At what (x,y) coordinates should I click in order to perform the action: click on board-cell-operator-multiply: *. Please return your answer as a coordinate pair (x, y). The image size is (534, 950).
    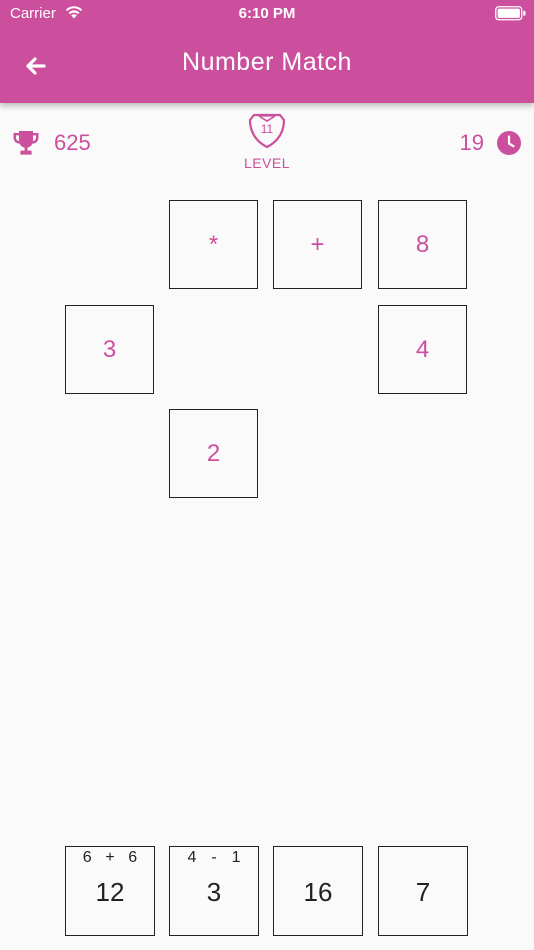
    Looking at the image, I should click on (213, 244).